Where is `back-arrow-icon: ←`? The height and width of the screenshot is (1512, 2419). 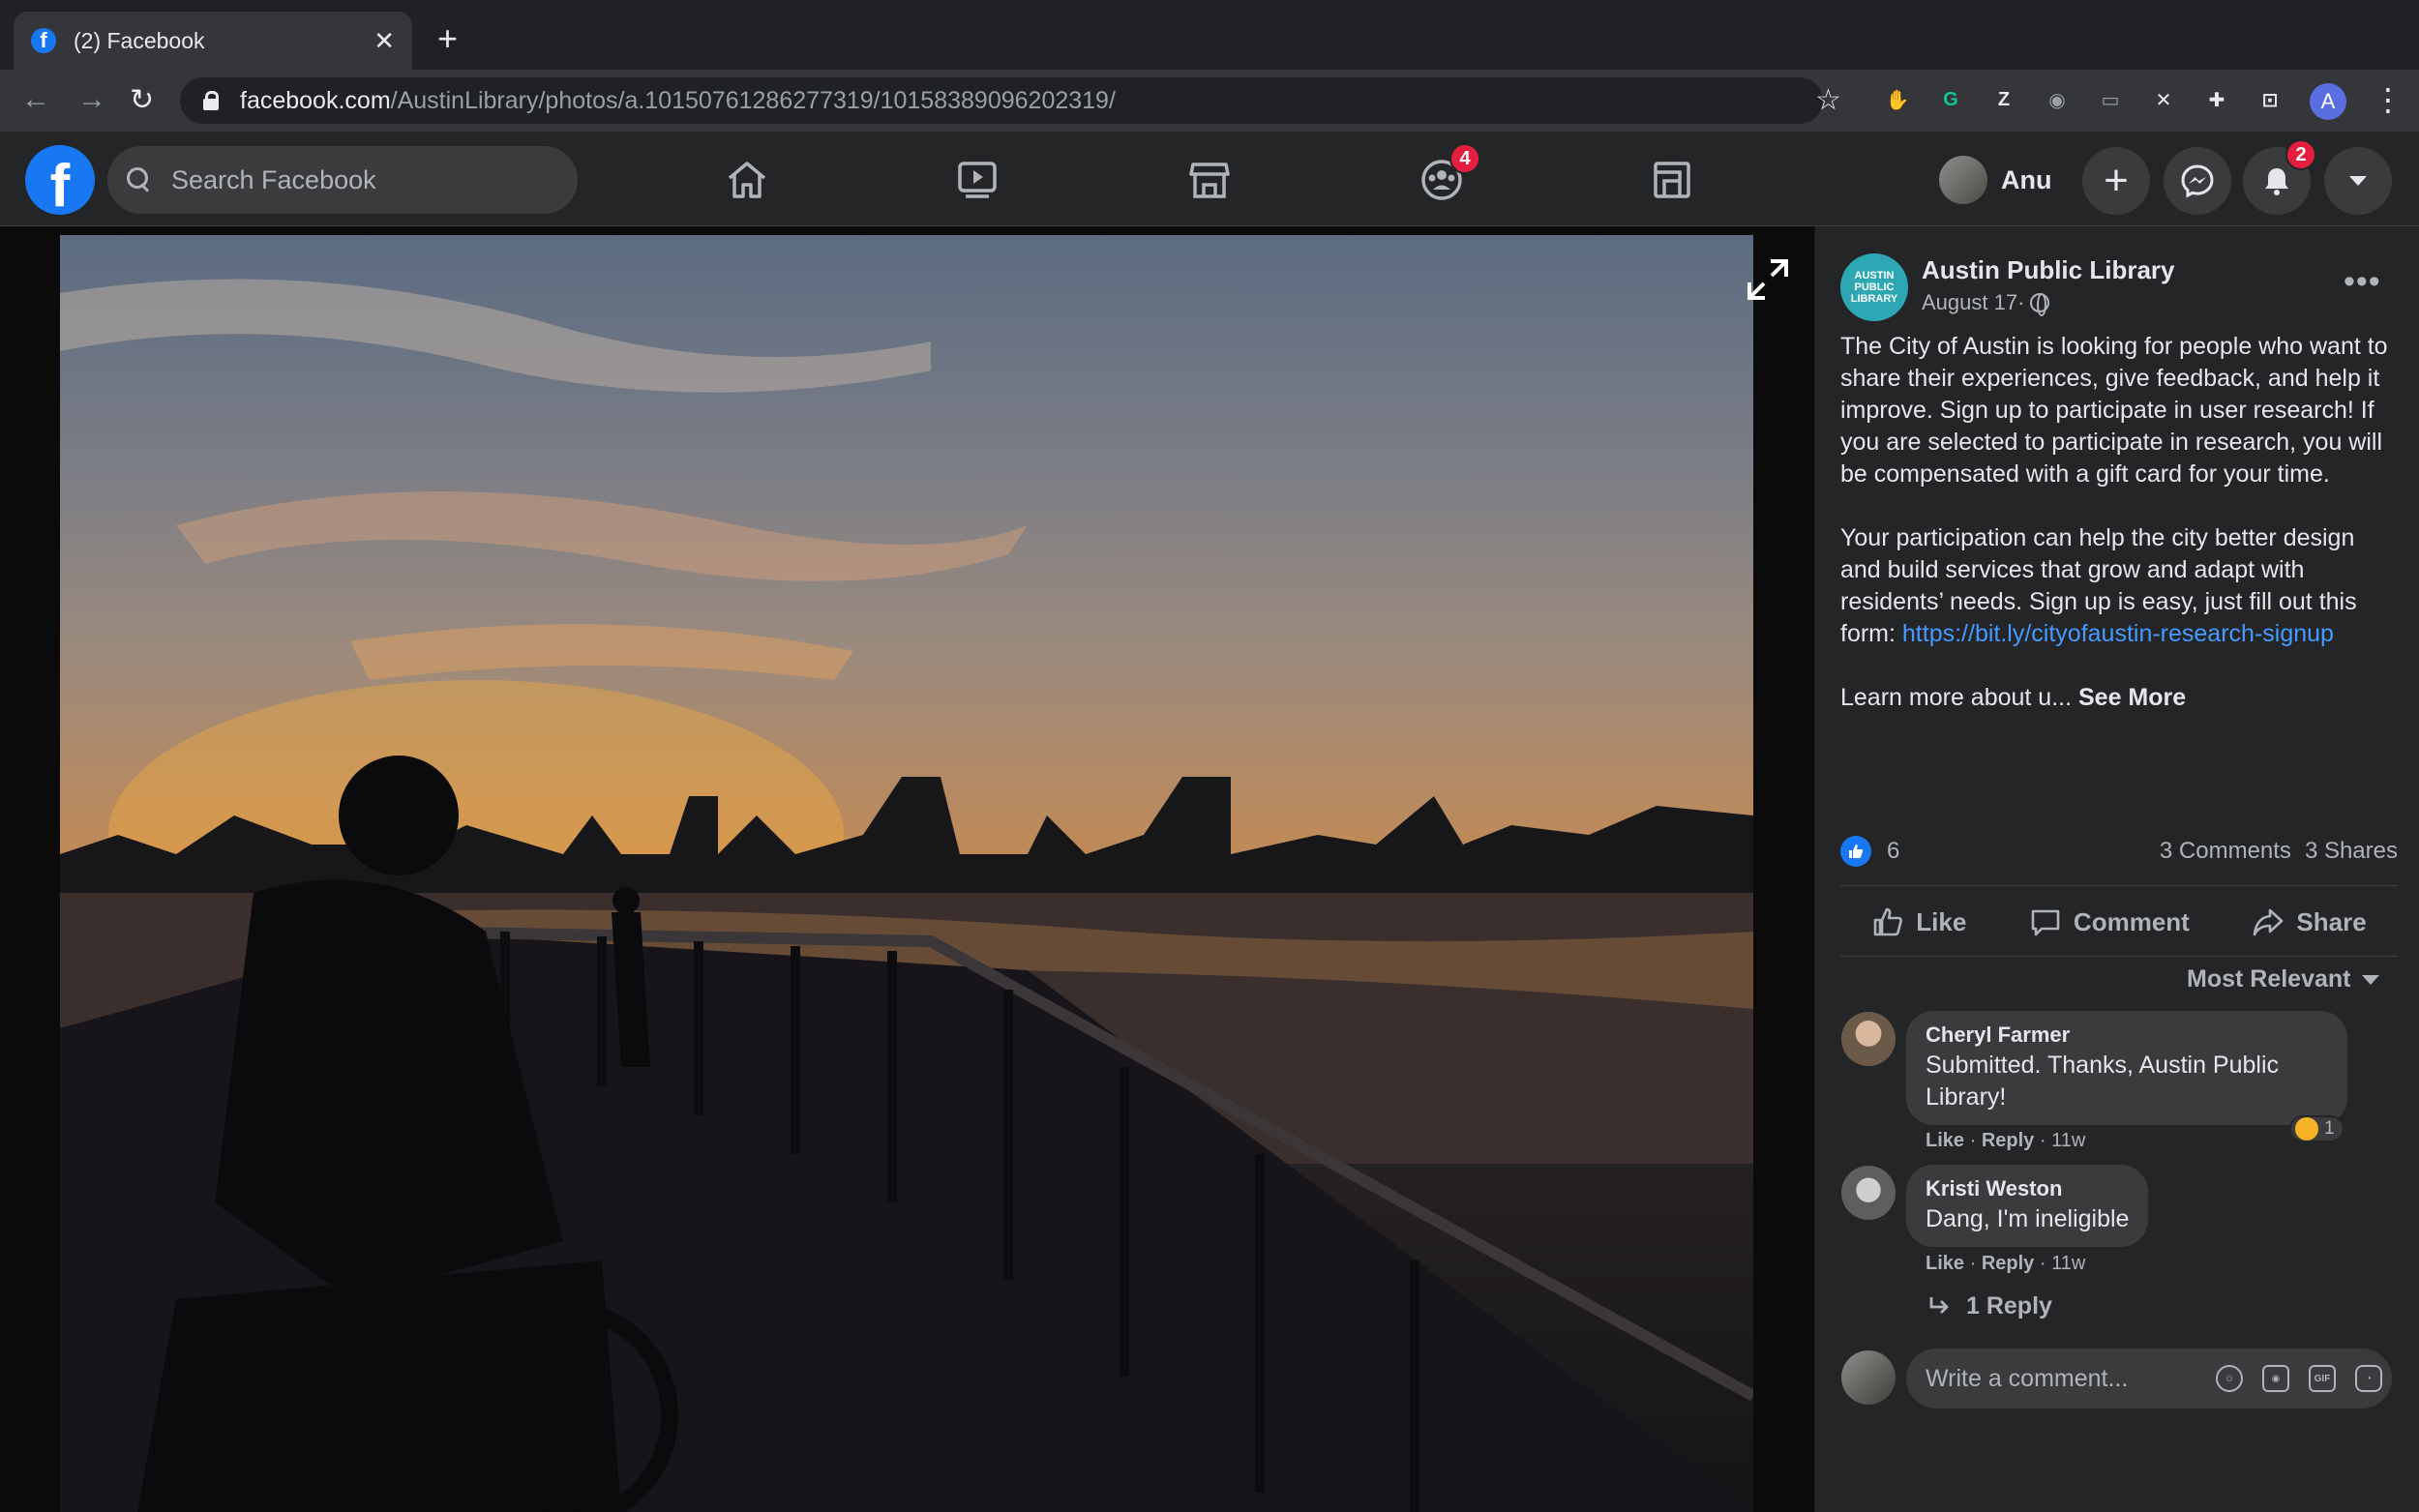 back-arrow-icon: ← is located at coordinates (35, 99).